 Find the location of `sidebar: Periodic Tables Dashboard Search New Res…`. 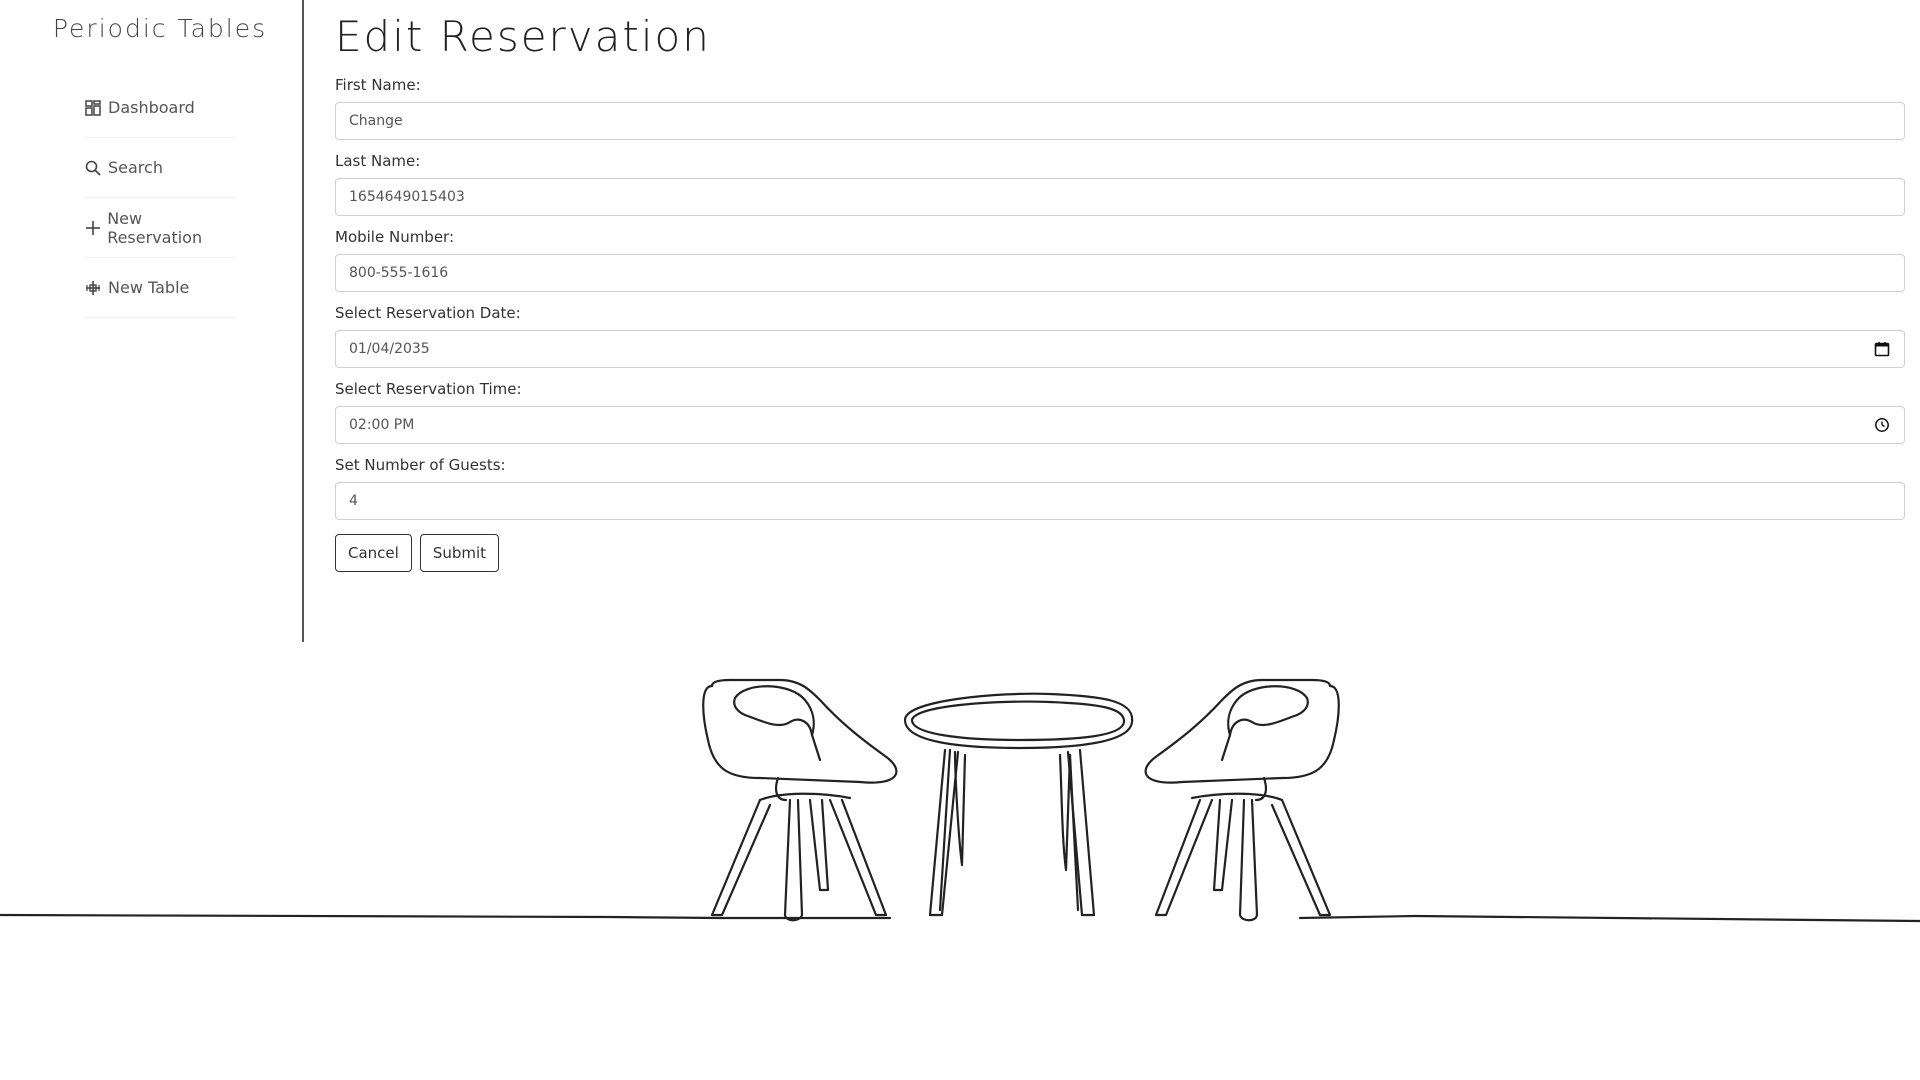

sidebar: Periodic Tables Dashboard Search New Res… is located at coordinates (152, 321).